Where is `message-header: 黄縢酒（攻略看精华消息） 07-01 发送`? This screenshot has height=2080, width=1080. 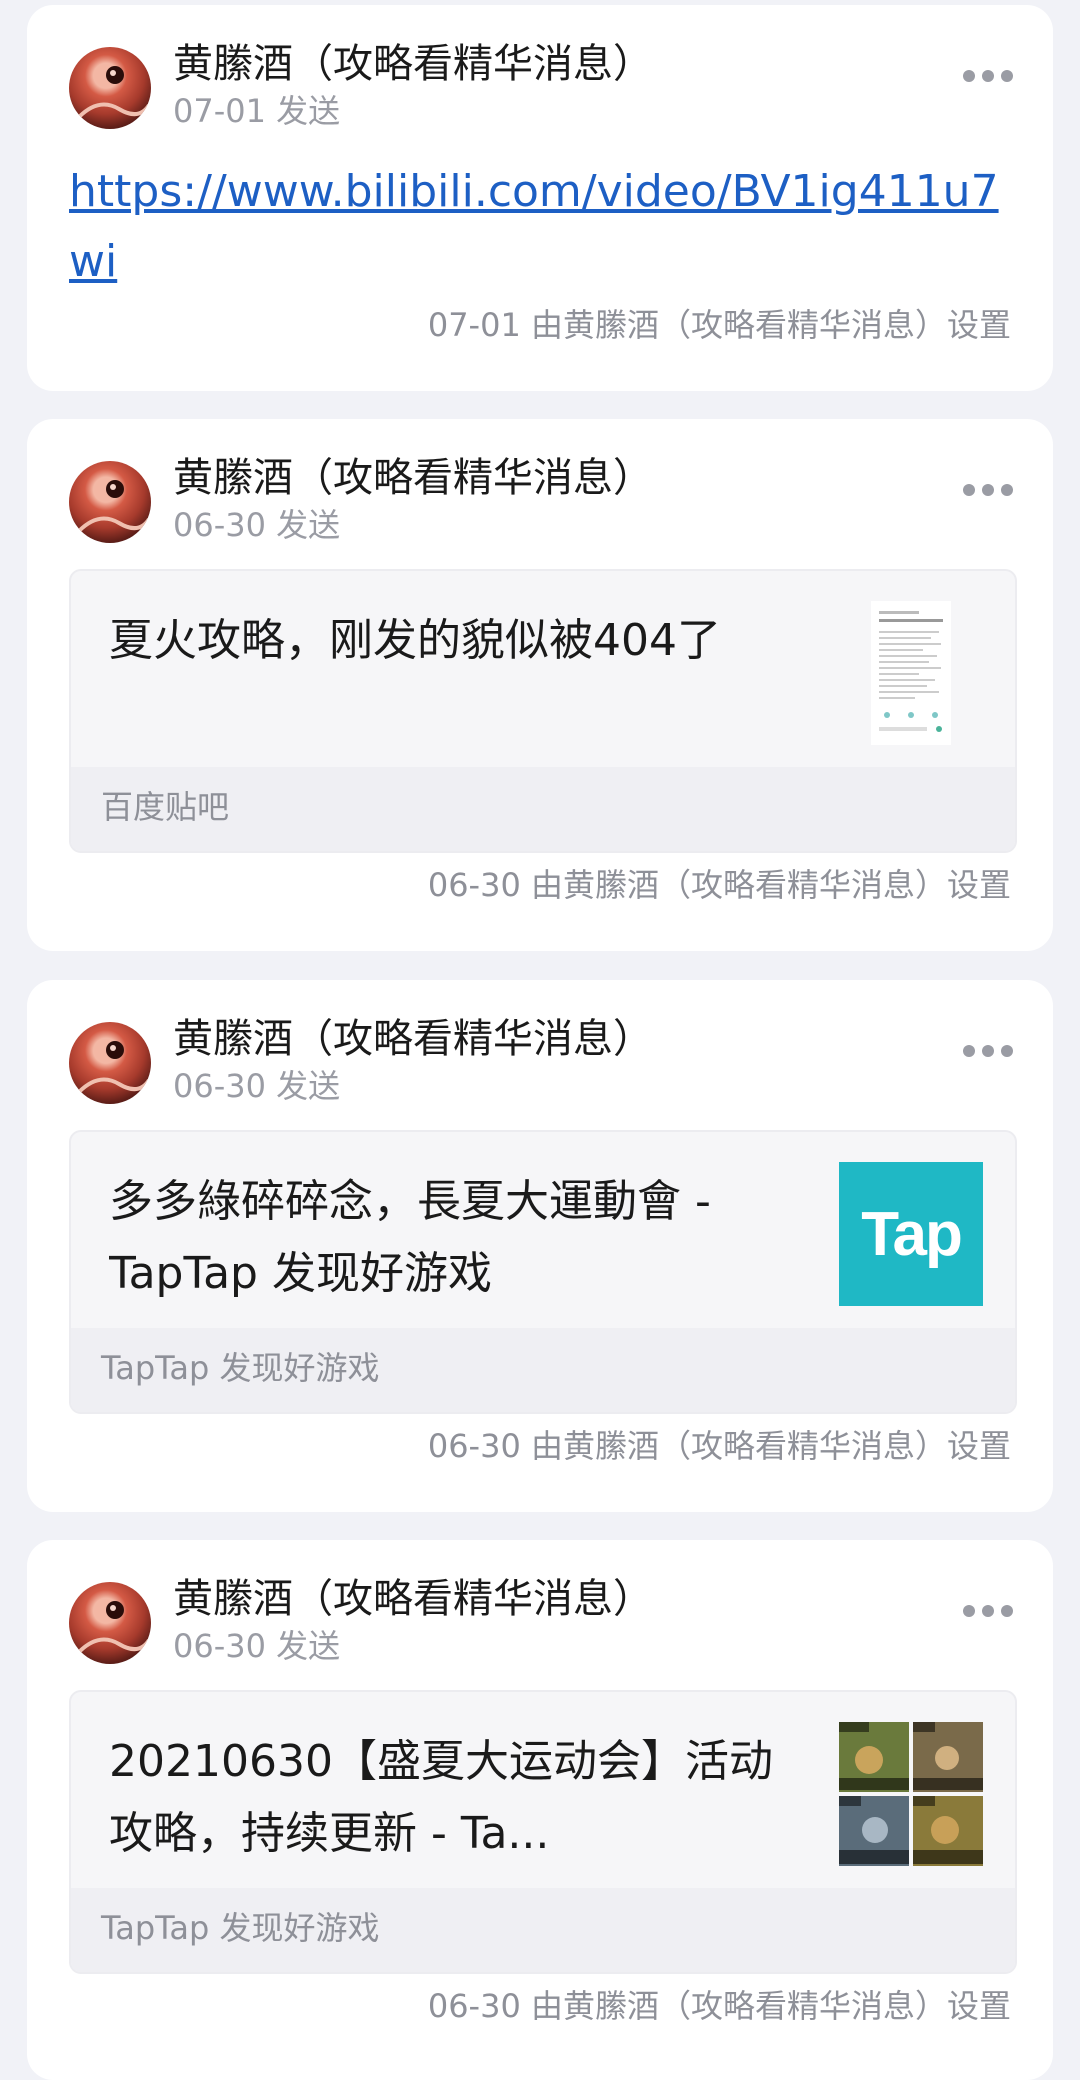 message-header: 黄縢酒（攻略看精华消息） 07-01 发送 is located at coordinates (546, 87).